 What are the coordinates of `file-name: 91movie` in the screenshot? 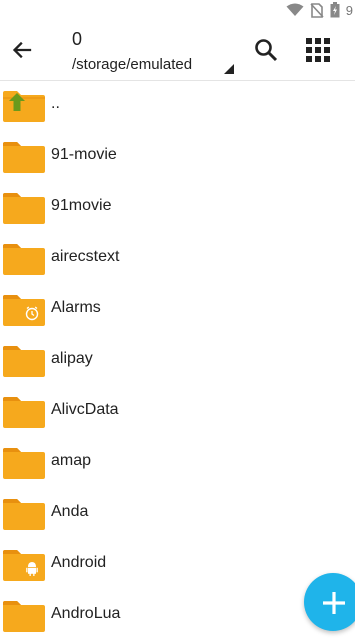 It's located at (81, 205).